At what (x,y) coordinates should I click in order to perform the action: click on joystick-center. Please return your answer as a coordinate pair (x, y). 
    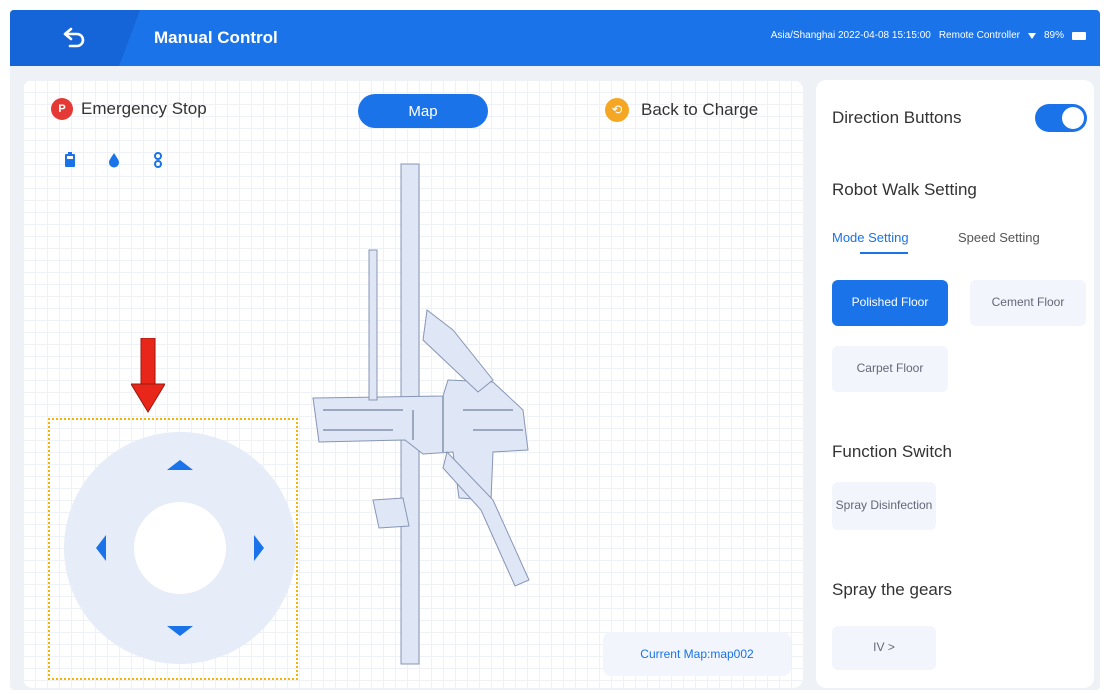
    Looking at the image, I should click on (180, 548).